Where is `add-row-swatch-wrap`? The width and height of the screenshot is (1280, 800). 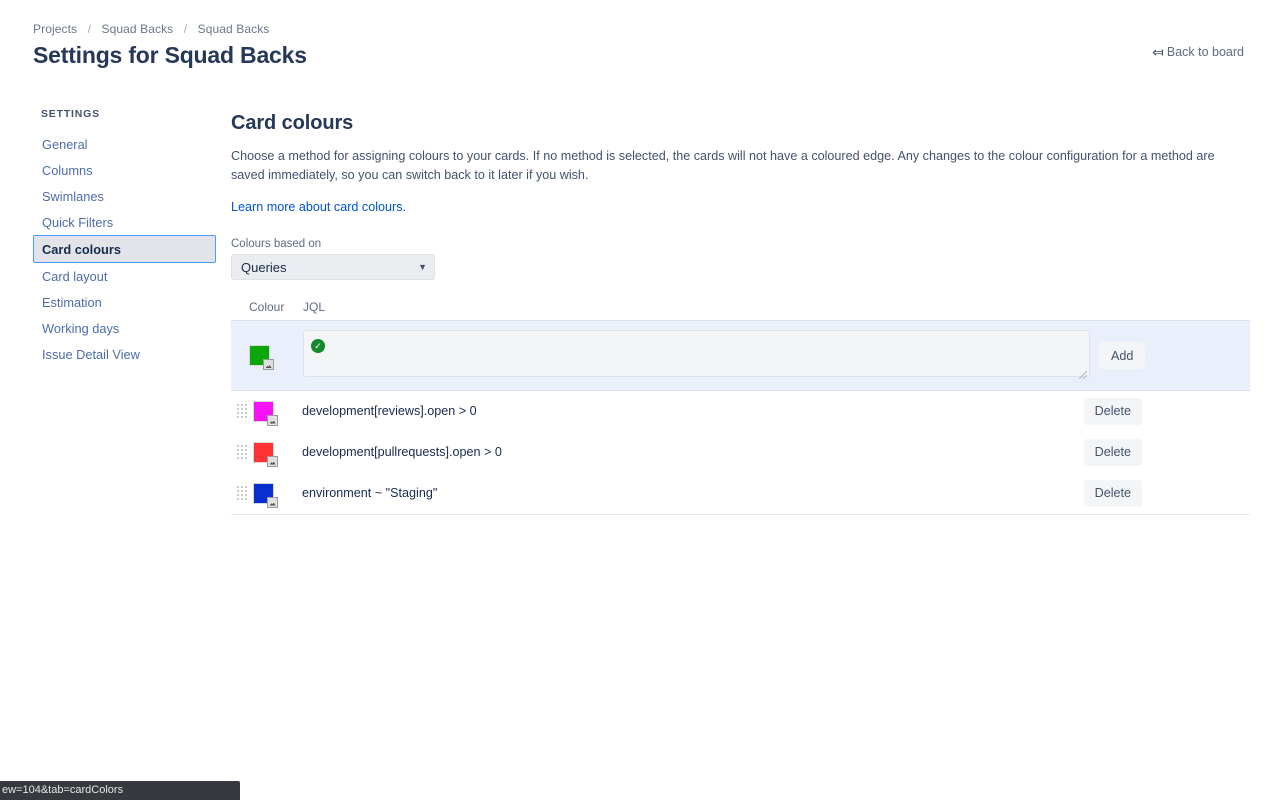
add-row-swatch-wrap is located at coordinates (276, 357).